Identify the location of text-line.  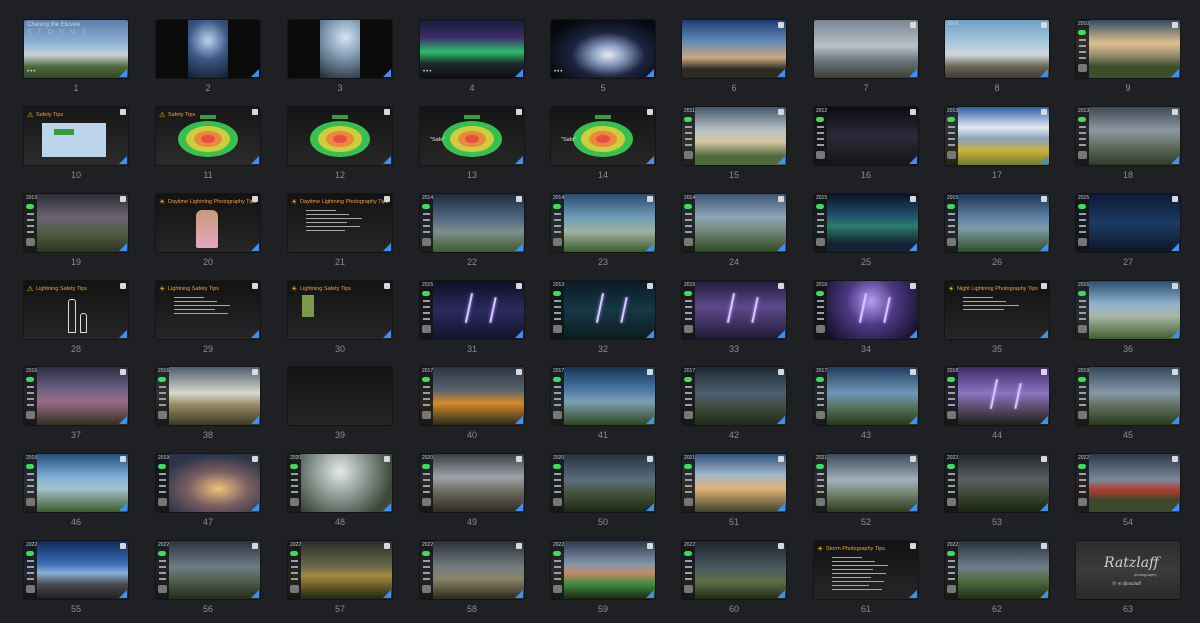
(189, 297).